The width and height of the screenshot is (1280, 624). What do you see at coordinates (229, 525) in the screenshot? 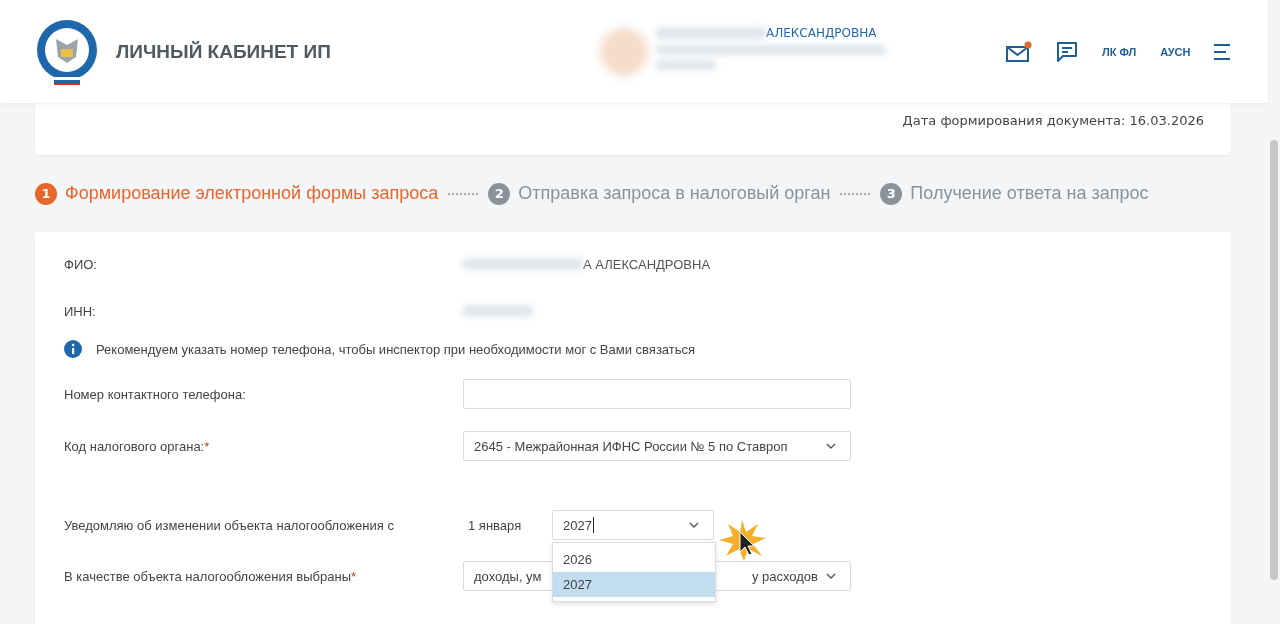
I see `field-label: Уведомляю об изменении объекта налогообложения с` at bounding box center [229, 525].